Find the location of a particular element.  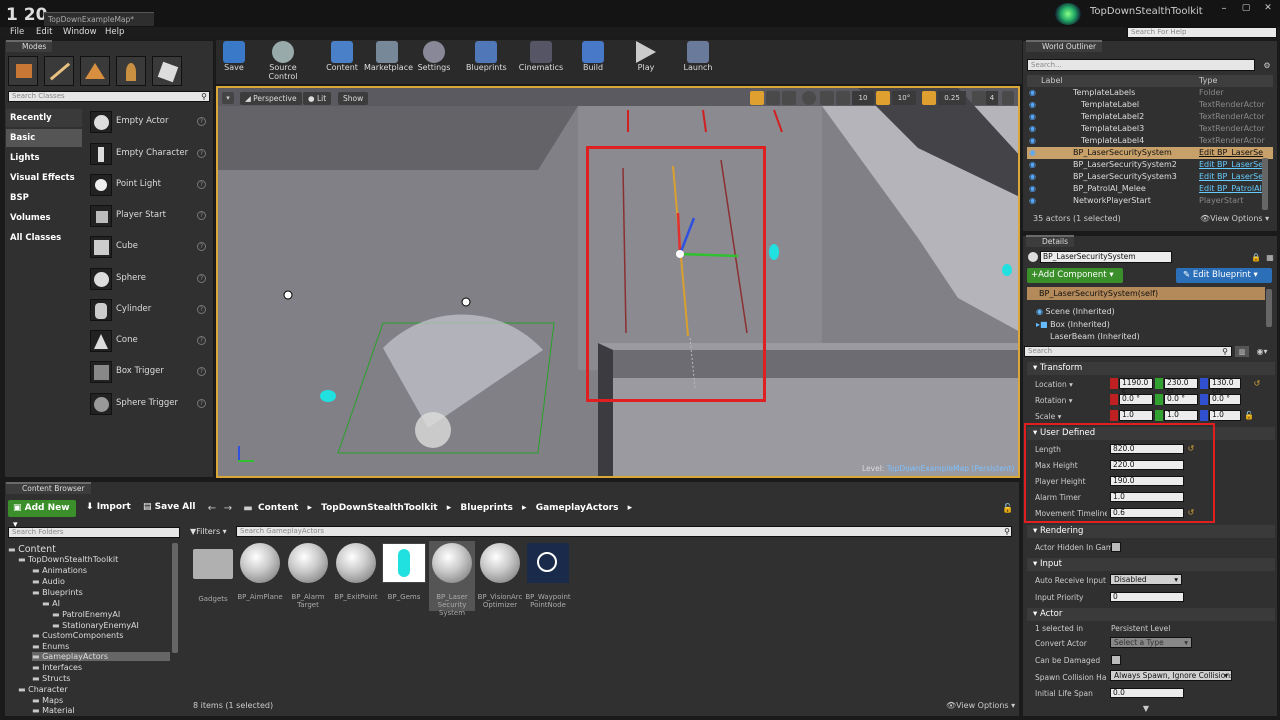

forward-arrow-icon: → is located at coordinates (228, 508).